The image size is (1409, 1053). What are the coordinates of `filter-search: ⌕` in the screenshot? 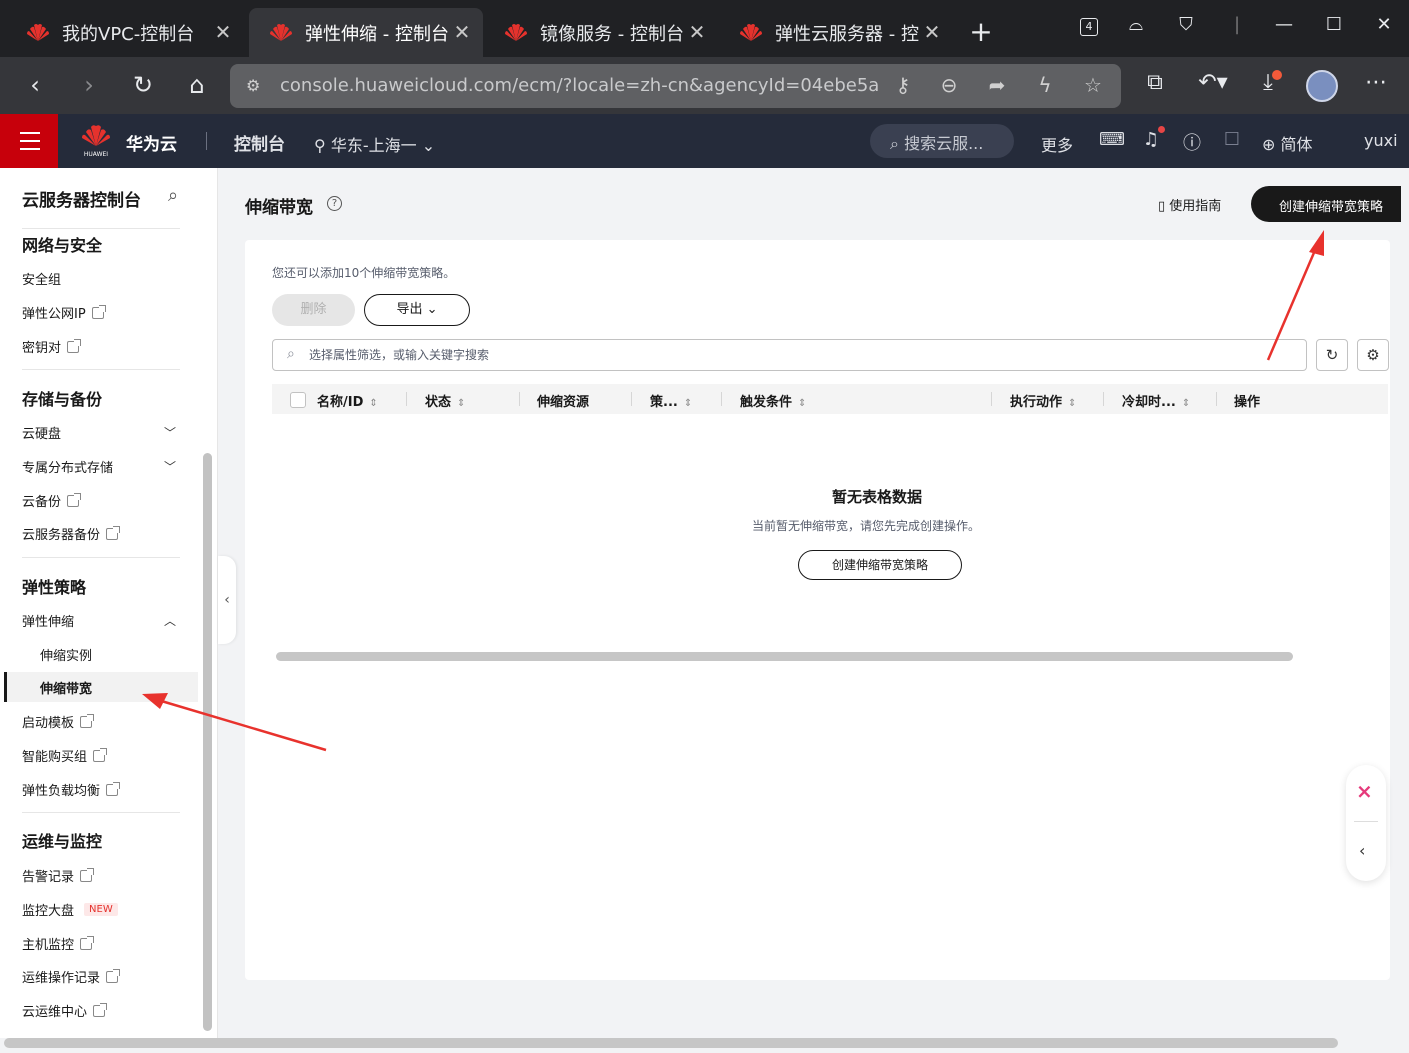 It's located at (789, 355).